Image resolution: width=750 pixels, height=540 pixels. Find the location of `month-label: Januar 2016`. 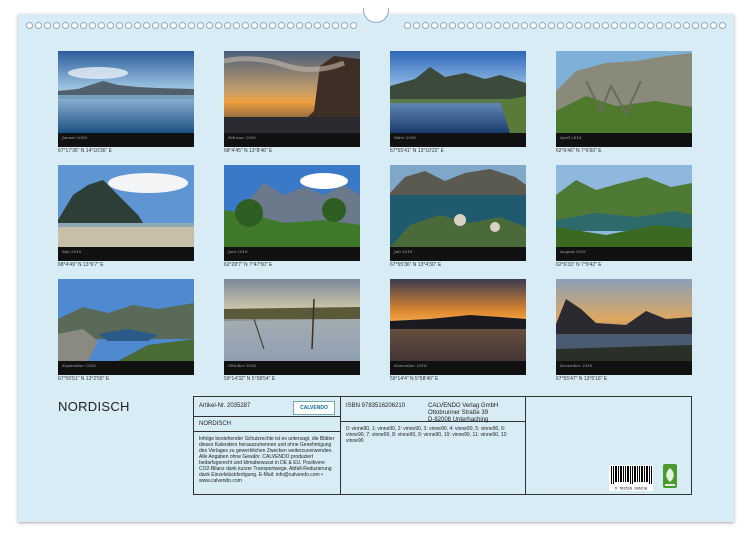

month-label: Januar 2016 is located at coordinates (74, 137).